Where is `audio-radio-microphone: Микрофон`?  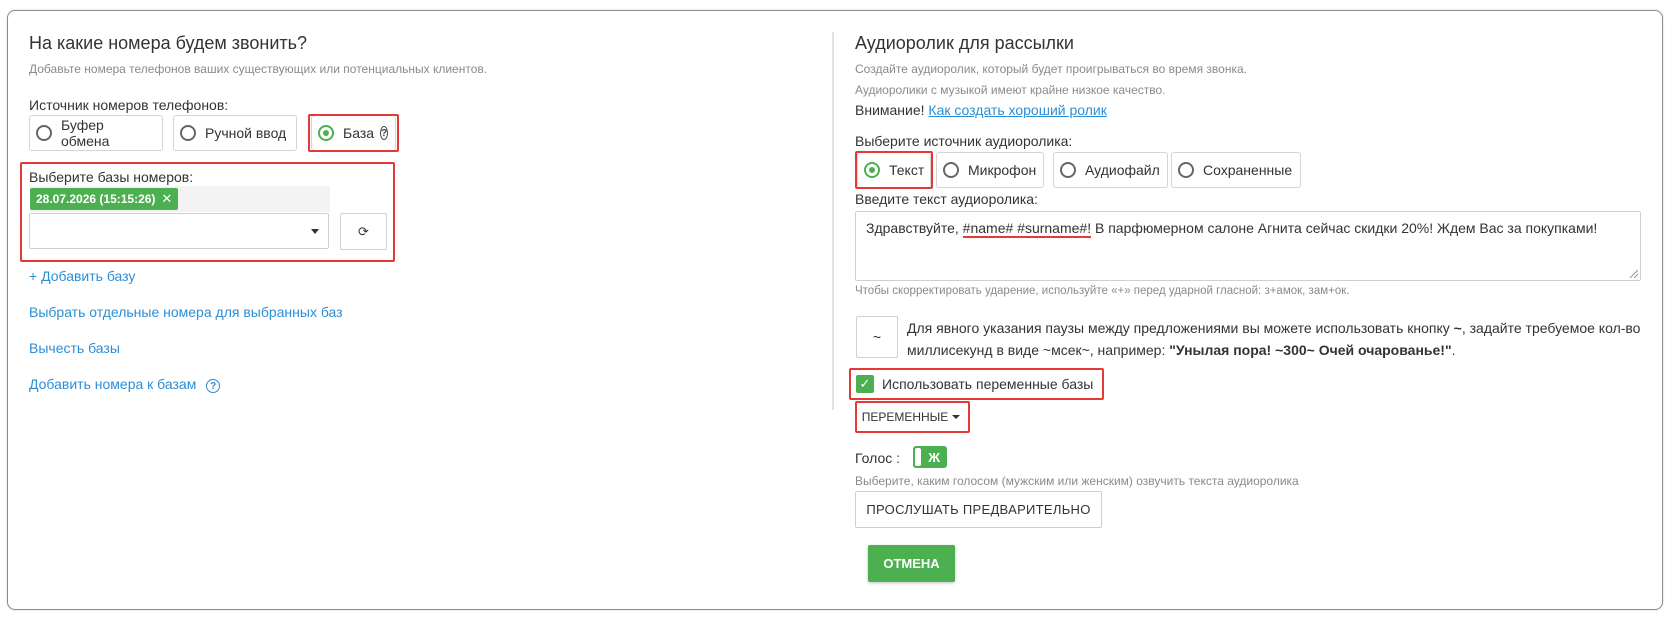
audio-radio-microphone: Микрофон is located at coordinates (990, 170).